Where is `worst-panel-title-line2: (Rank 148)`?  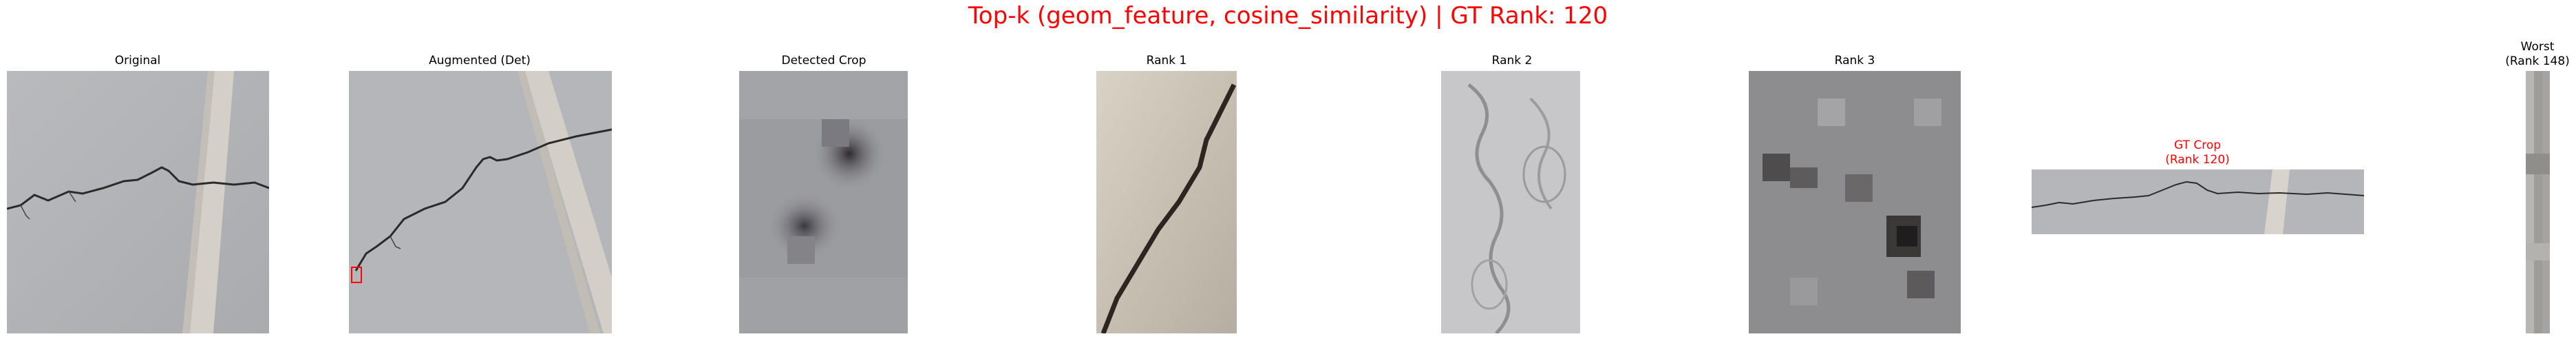 worst-panel-title-line2: (Rank 148) is located at coordinates (2537, 61).